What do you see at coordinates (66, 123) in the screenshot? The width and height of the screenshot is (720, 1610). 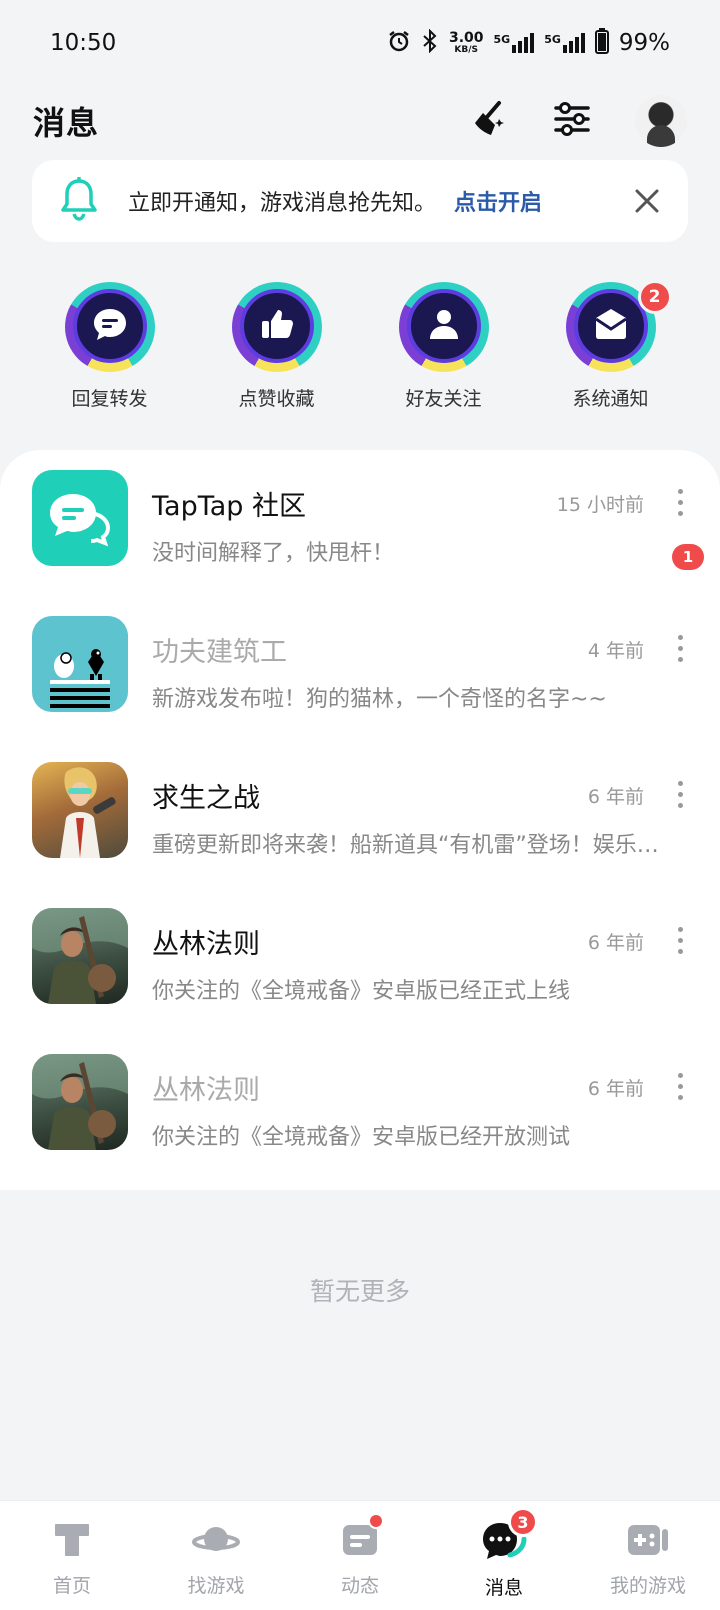 I see `page-title: 消息` at bounding box center [66, 123].